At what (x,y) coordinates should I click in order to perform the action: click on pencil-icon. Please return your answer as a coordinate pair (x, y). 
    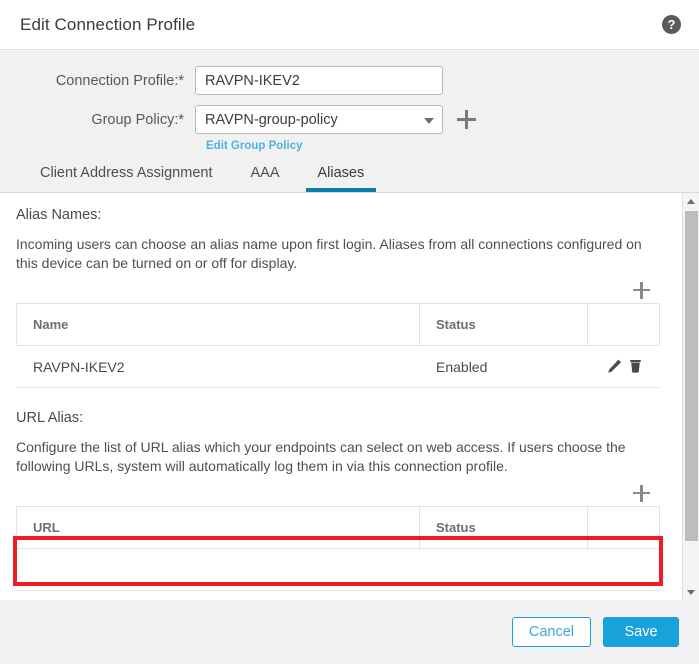
    Looking at the image, I should click on (614, 366).